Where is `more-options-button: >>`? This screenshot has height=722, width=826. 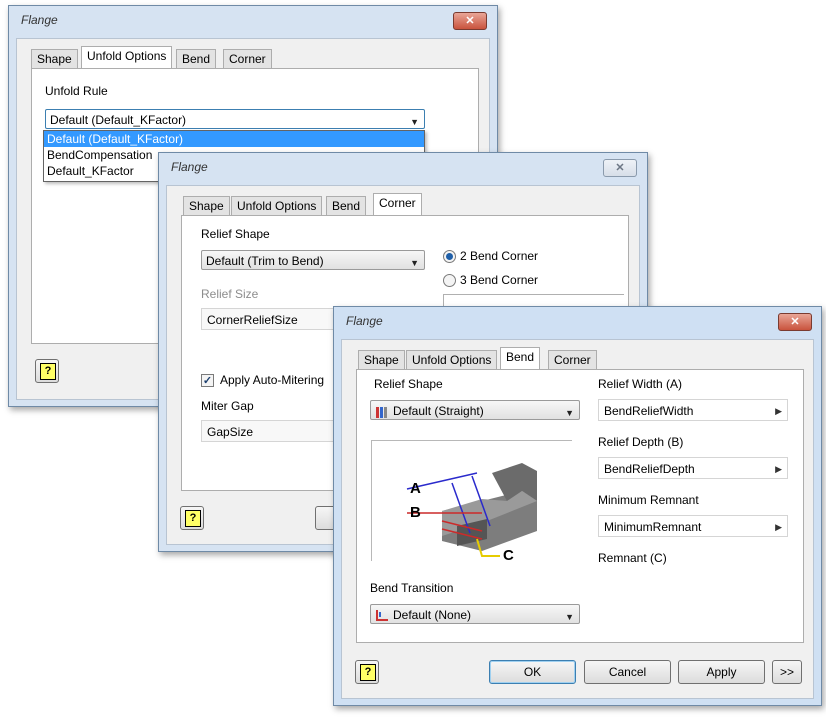
more-options-button: >> is located at coordinates (787, 672).